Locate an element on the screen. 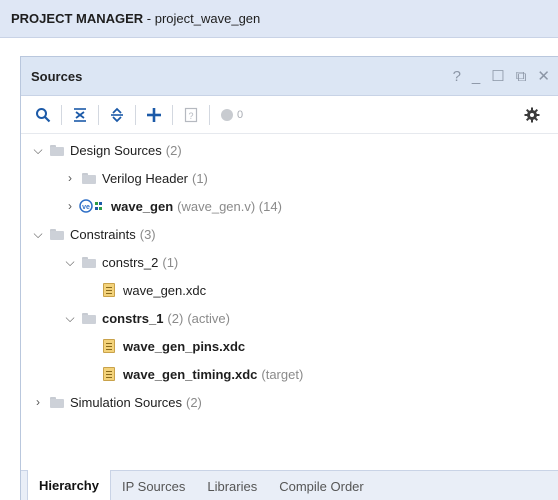  tree-item-label: Design Sources is located at coordinates (116, 150).